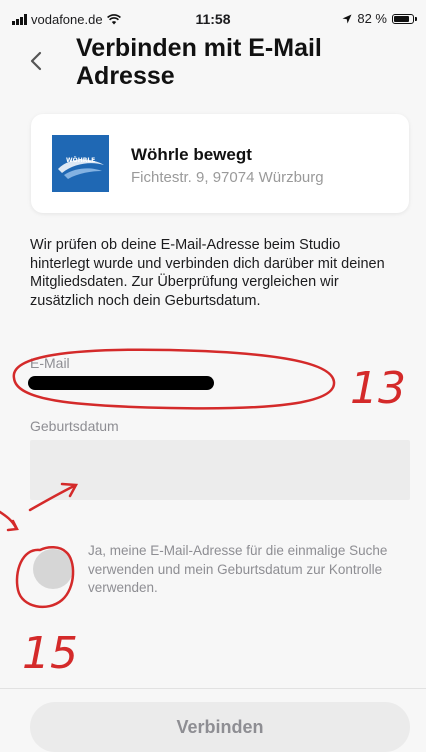 The image size is (426, 752). I want to click on birthdate-field, so click(220, 470).